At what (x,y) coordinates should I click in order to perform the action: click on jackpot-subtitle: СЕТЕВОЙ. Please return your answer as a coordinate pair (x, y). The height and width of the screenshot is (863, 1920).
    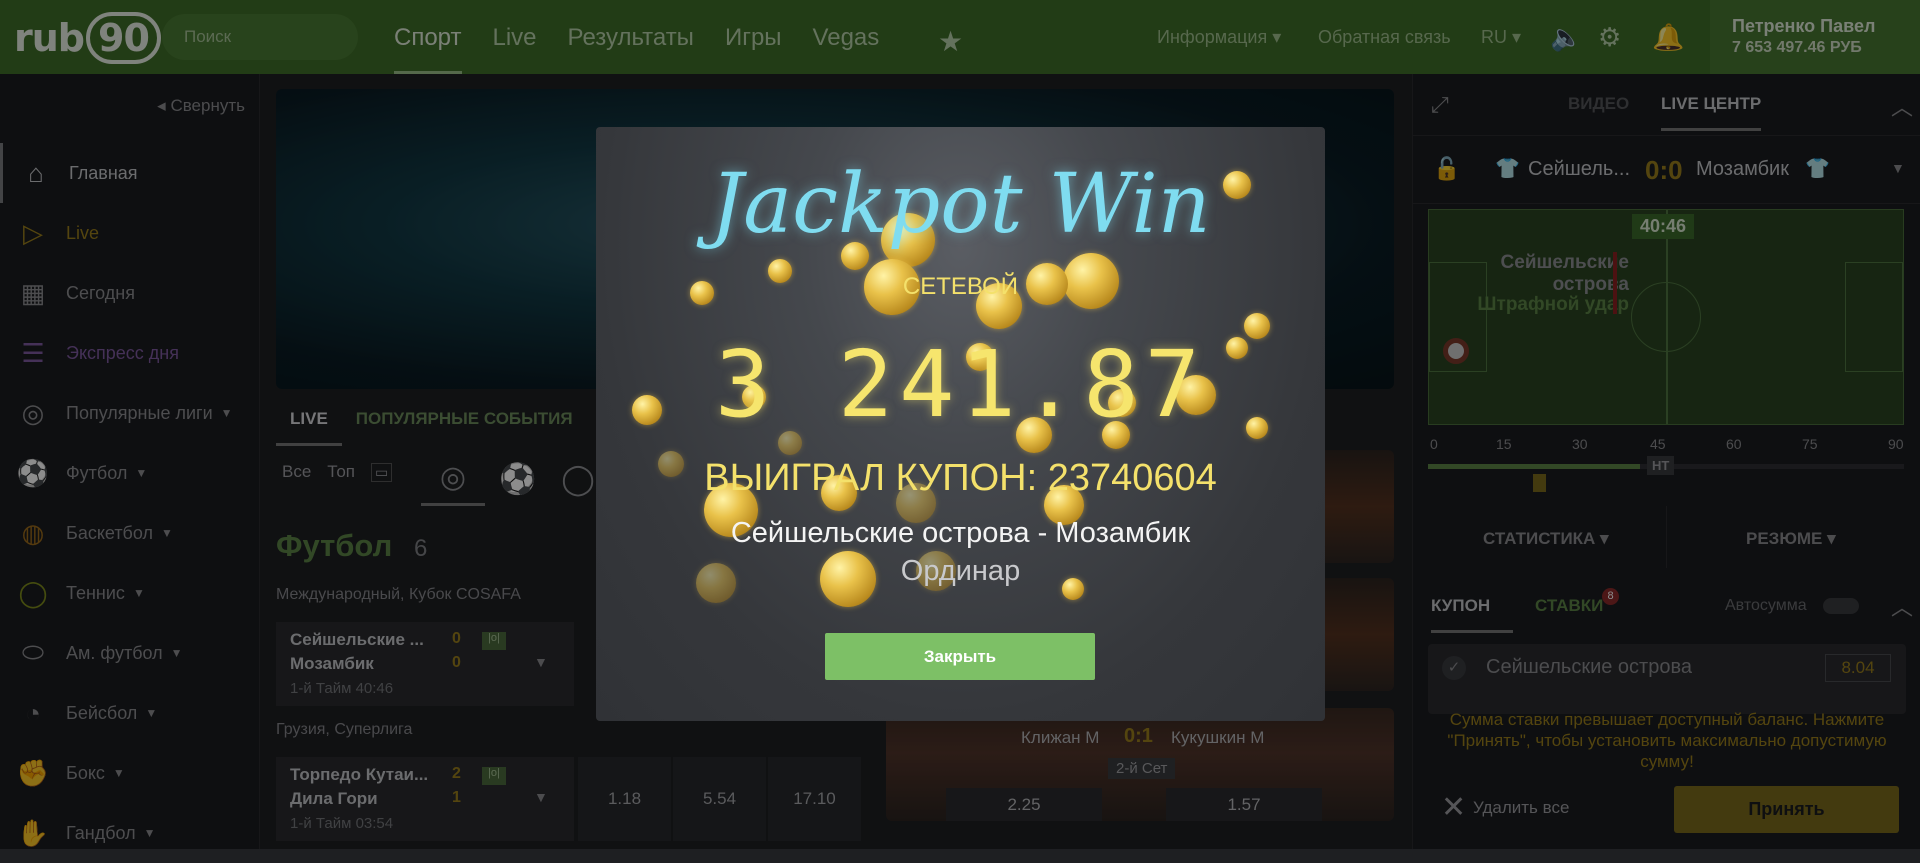
    Looking at the image, I should click on (960, 286).